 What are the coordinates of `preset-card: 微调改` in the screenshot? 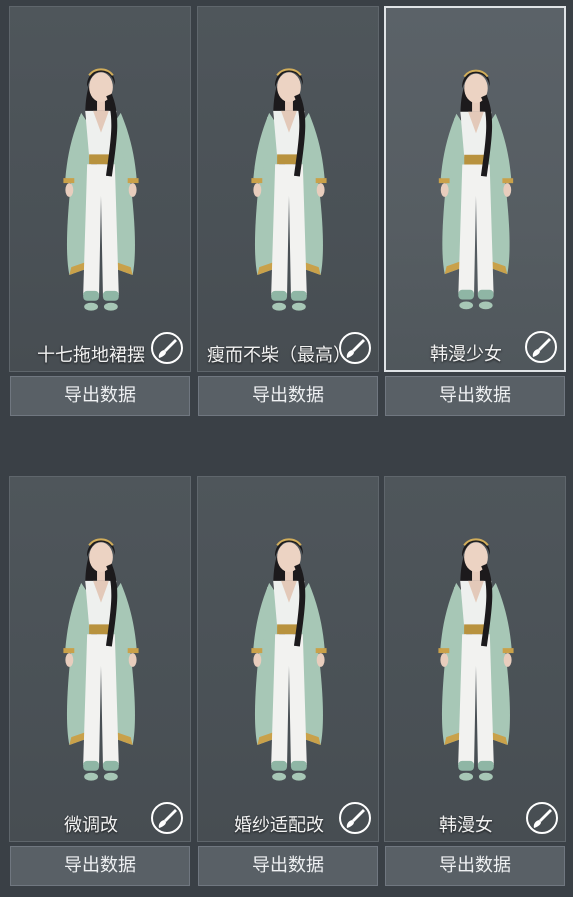 It's located at (100, 659).